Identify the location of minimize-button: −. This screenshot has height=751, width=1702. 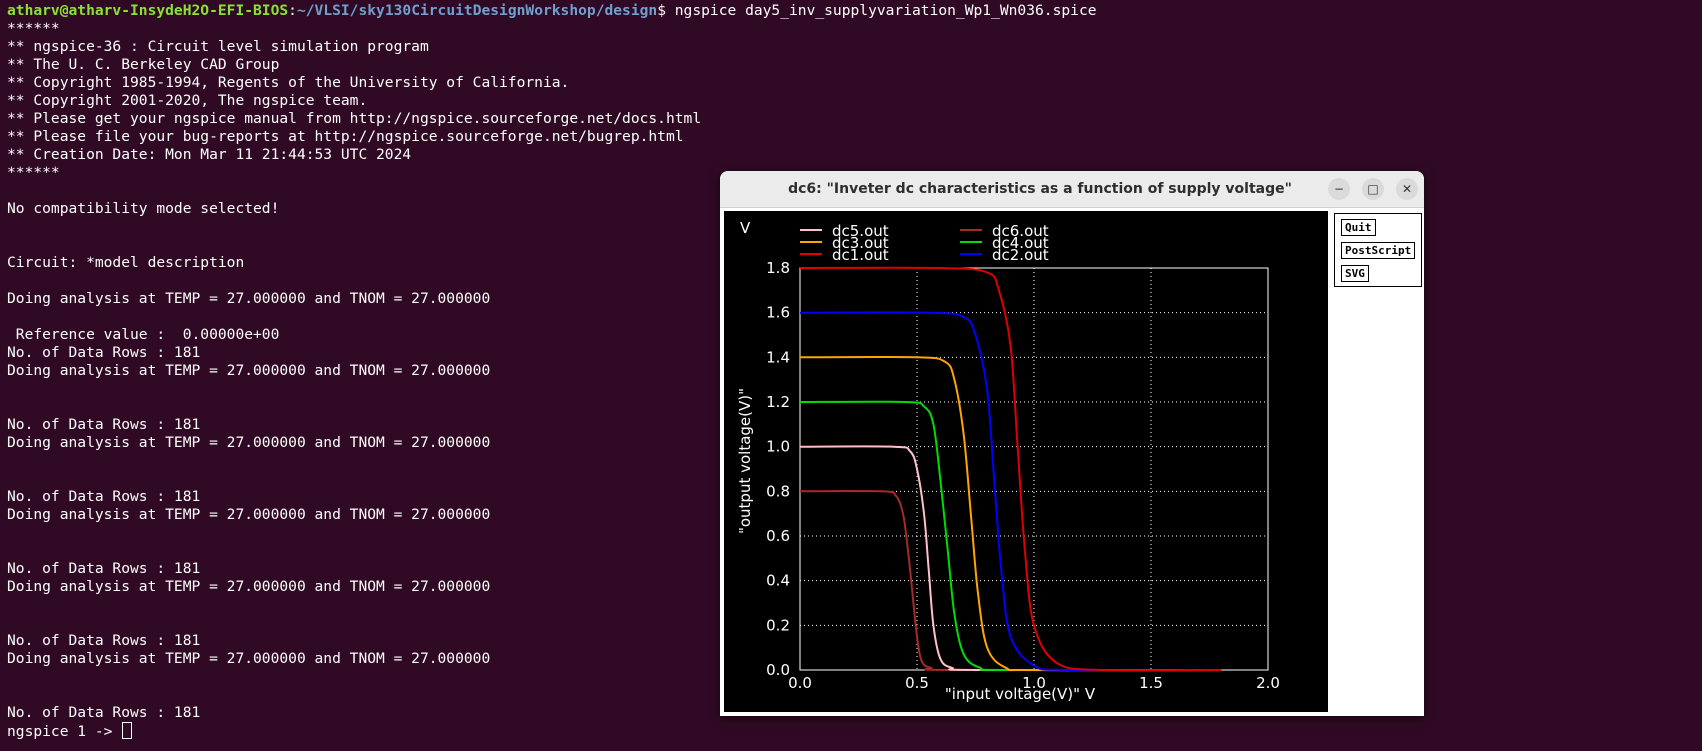
(1339, 189).